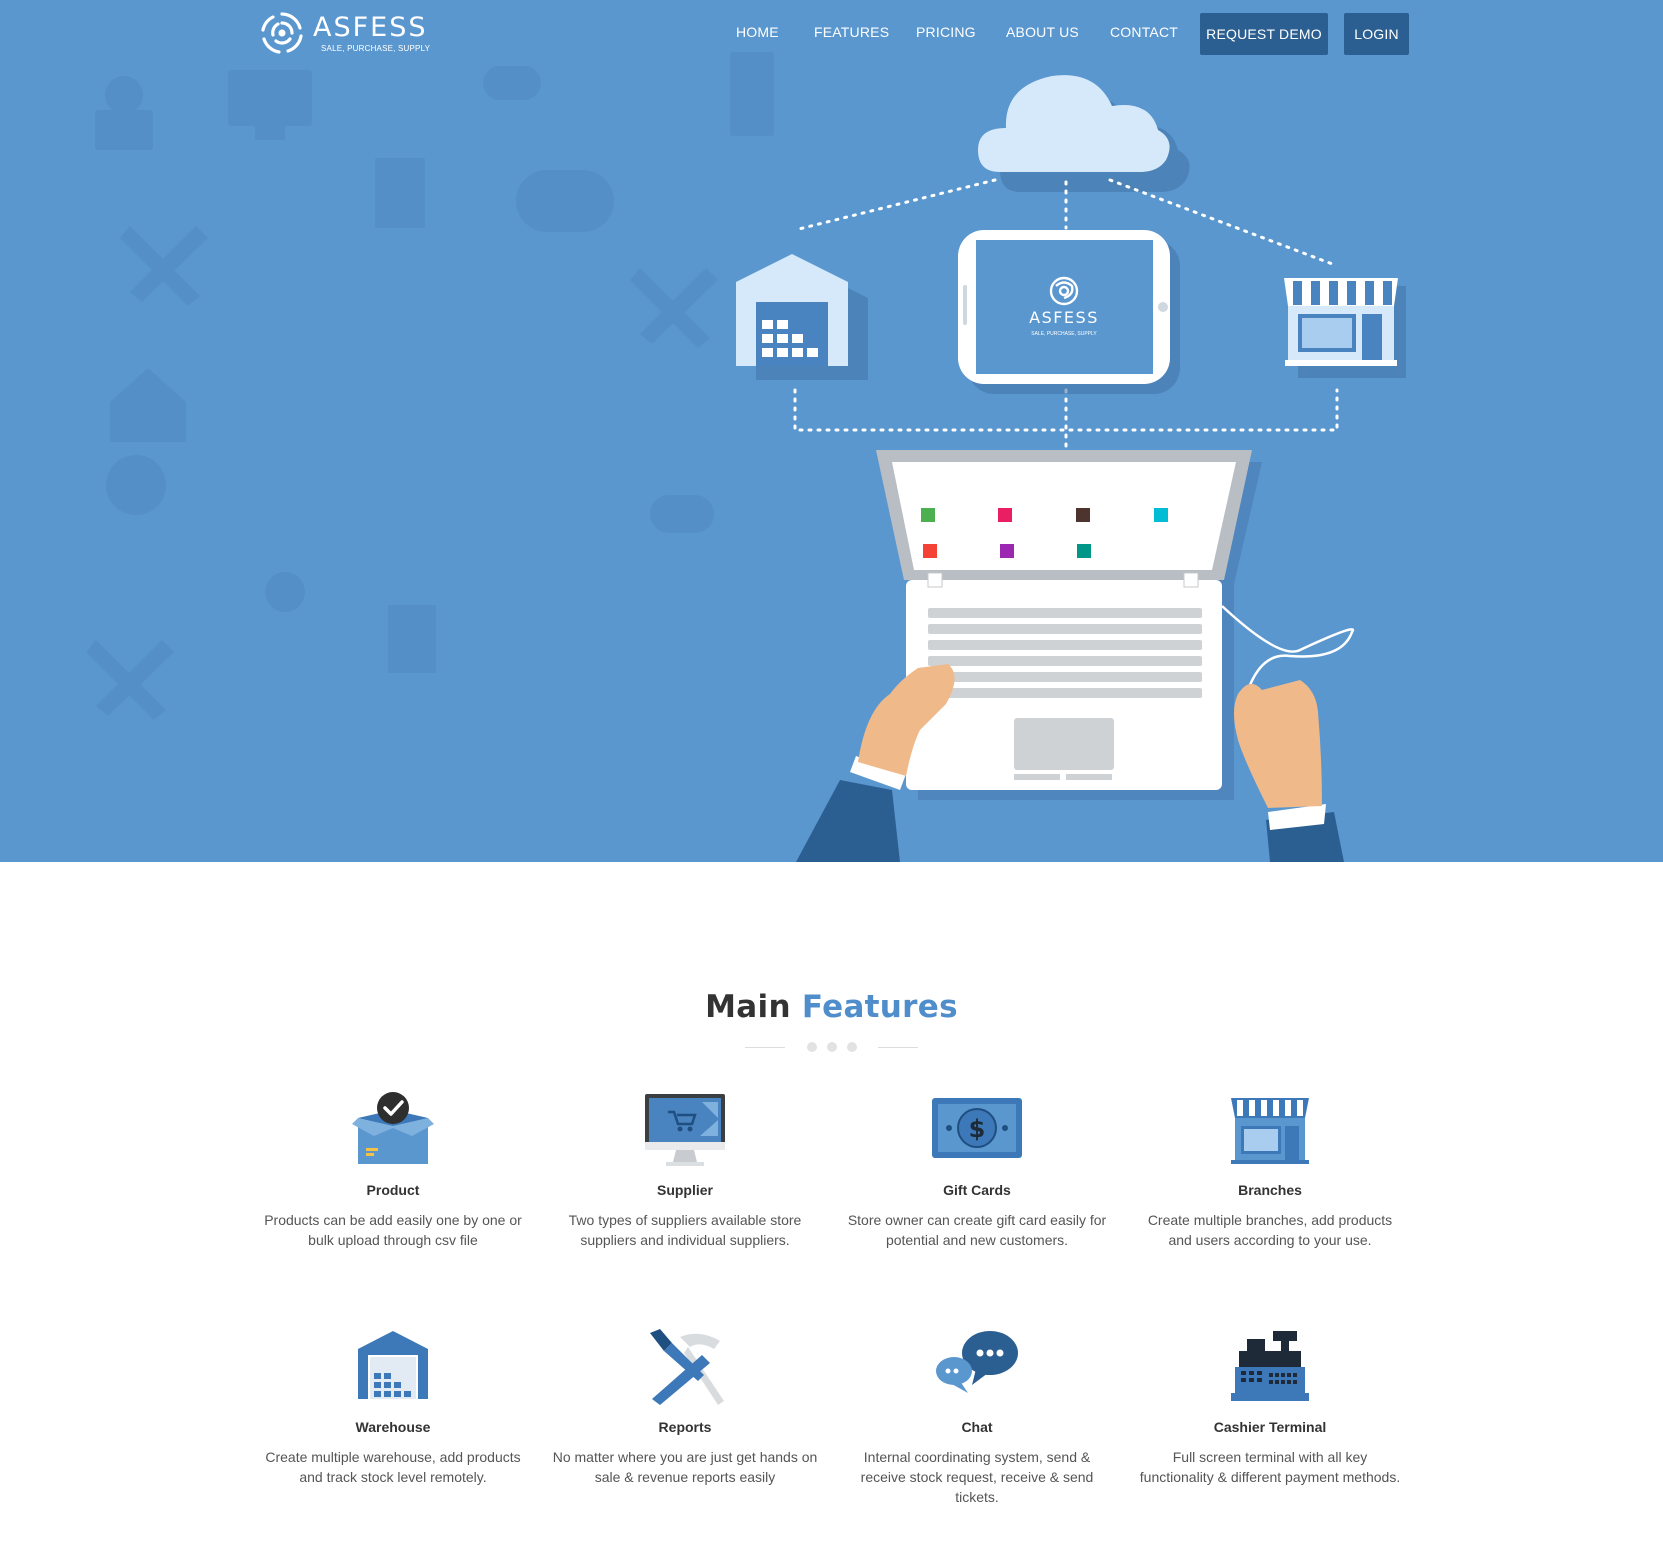 Image resolution: width=1663 pixels, height=1550 pixels. Describe the element at coordinates (393, 1365) in the screenshot. I see `warehouse-icon` at that location.